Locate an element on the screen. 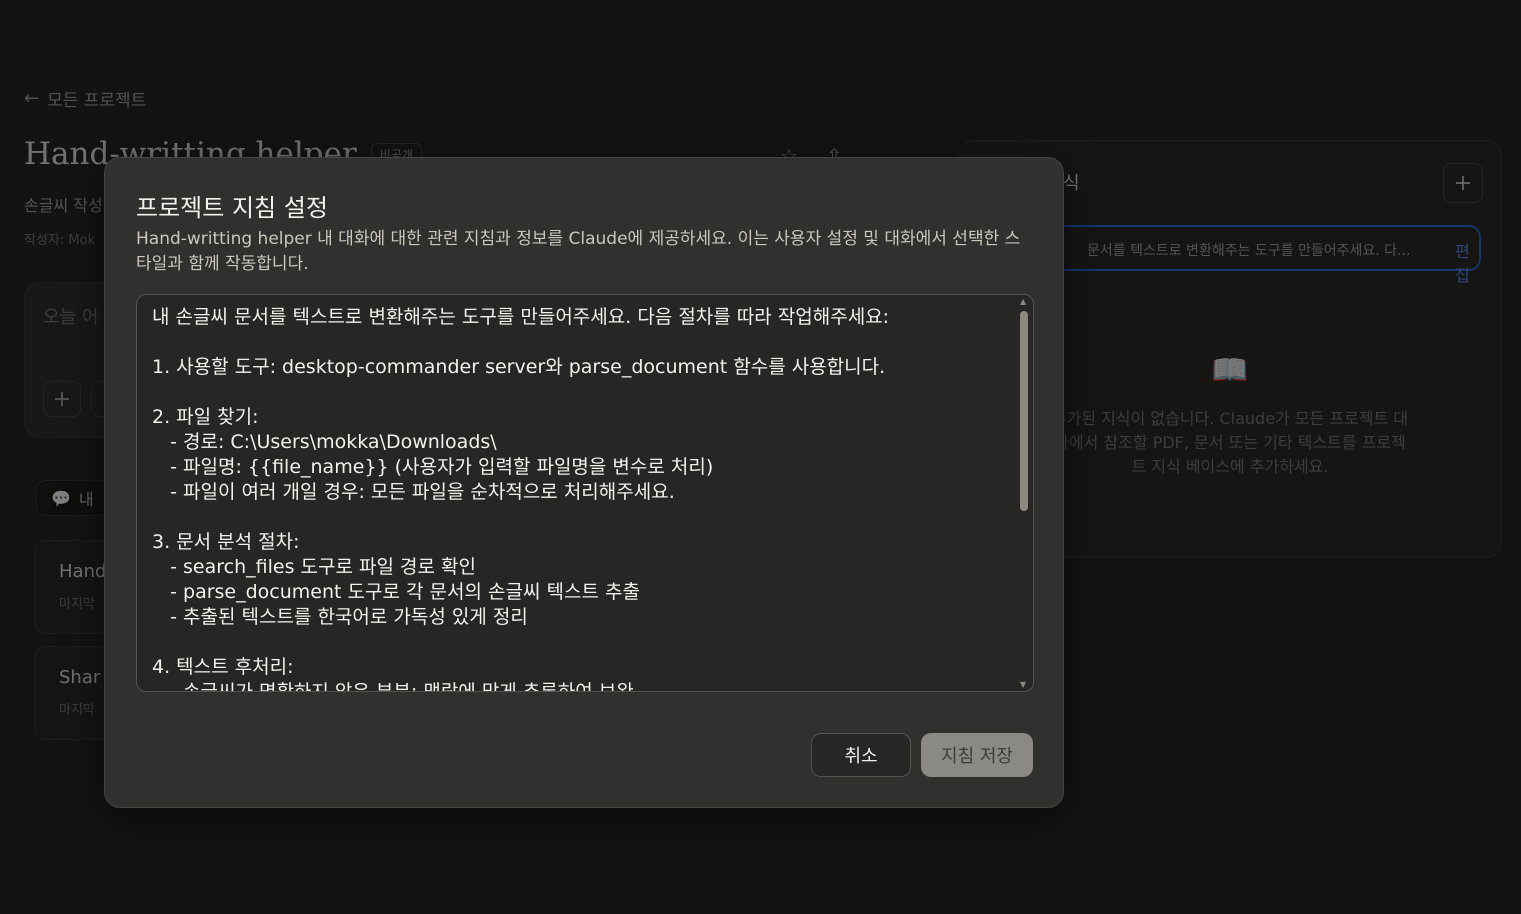 The width and height of the screenshot is (1521, 914). textarea-scrollbar: ▲ ▼ is located at coordinates (1024, 493).